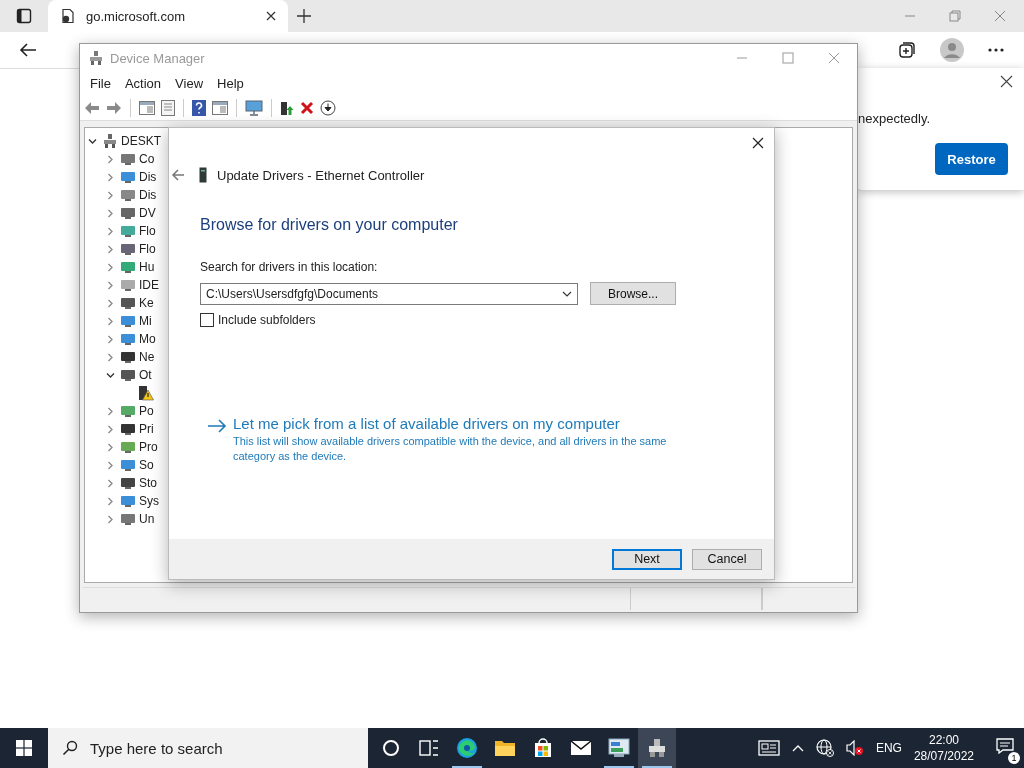 Image resolution: width=1024 pixels, height=768 pixels. What do you see at coordinates (567, 293) in the screenshot?
I see `dropdown-caret-icon` at bounding box center [567, 293].